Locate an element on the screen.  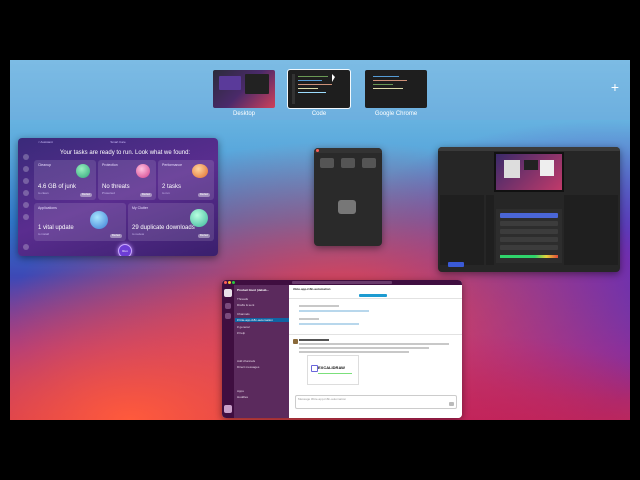
window-zoom-icon is located at coordinates (233, 282).